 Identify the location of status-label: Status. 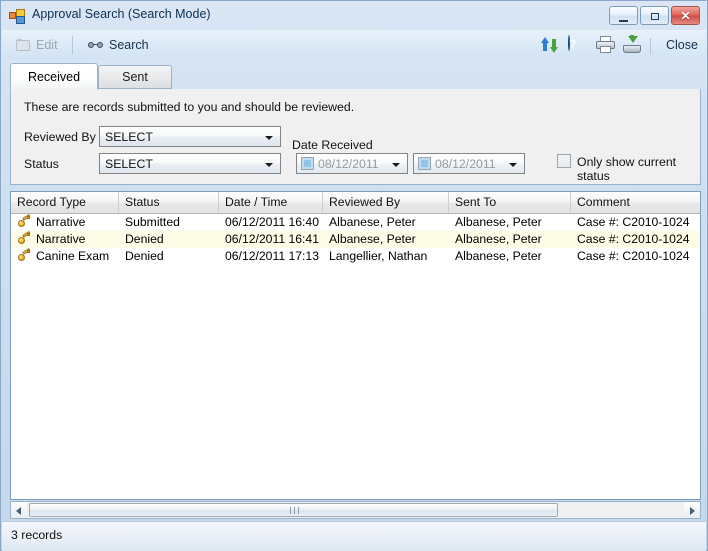
(41, 164).